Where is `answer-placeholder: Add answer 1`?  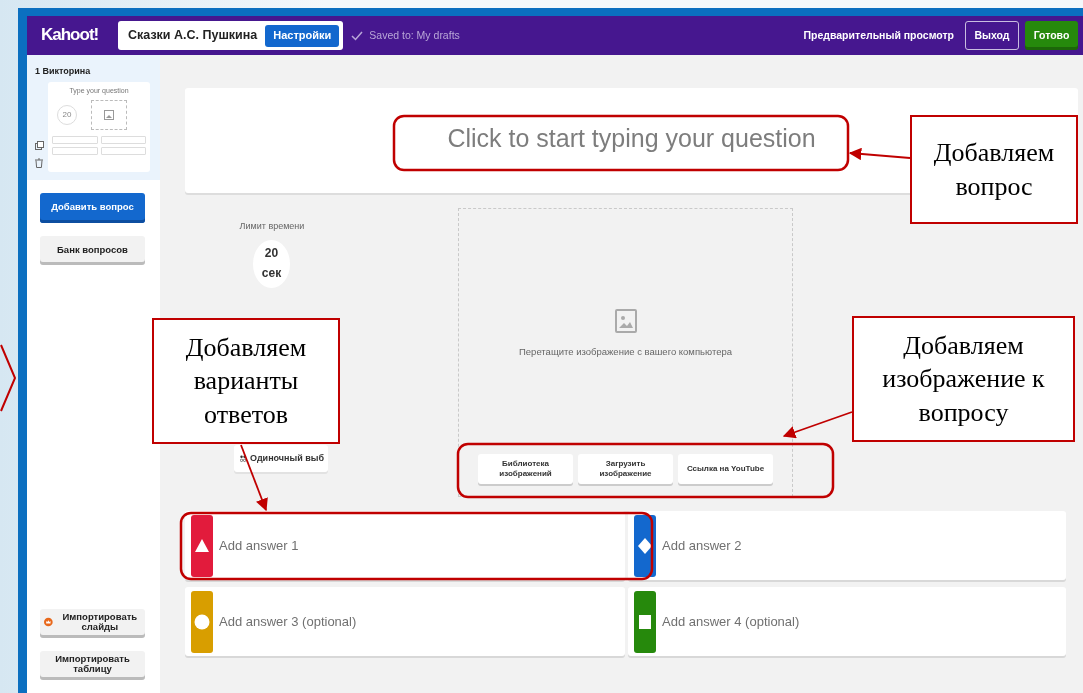
answer-placeholder: Add answer 1 is located at coordinates (259, 545).